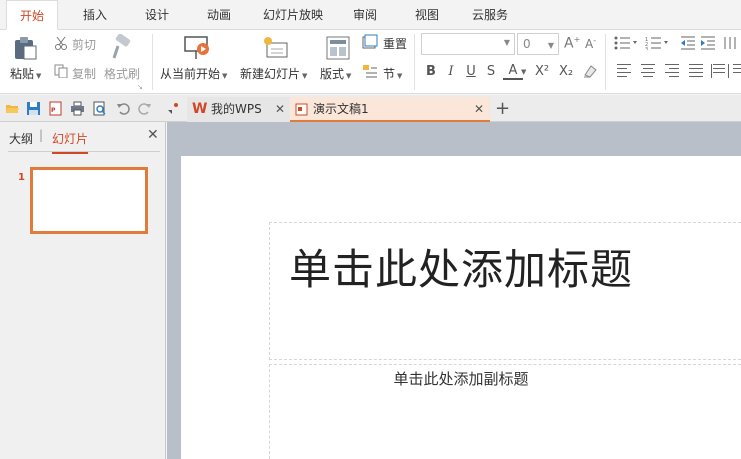  I want to click on slide-subtitle-placeholder: 单击此处添加副标题, so click(461, 378).